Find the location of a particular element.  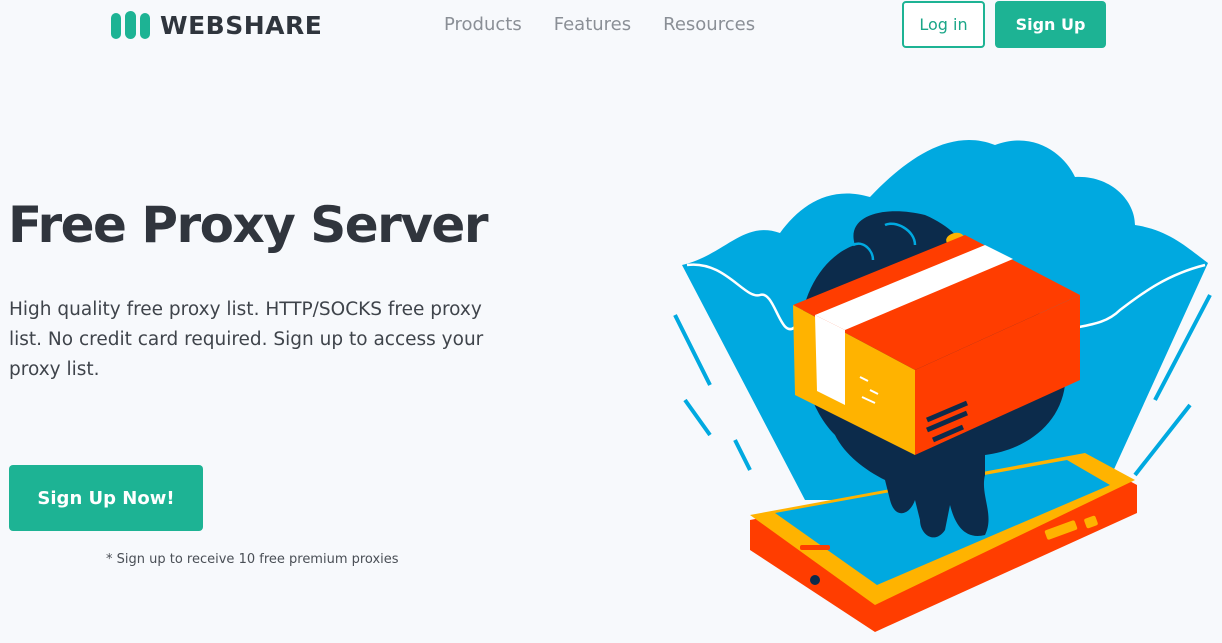

webshare-logo-icon is located at coordinates (130, 25).